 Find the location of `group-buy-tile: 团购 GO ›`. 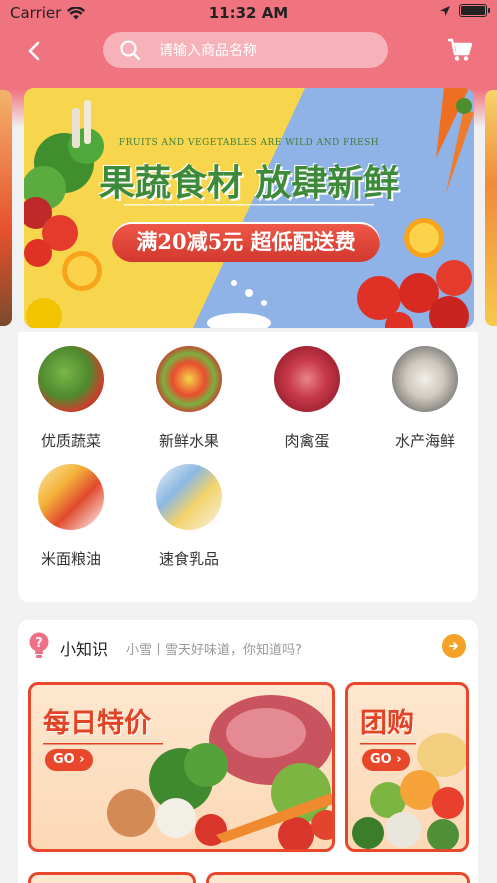

group-buy-tile: 团购 GO › is located at coordinates (407, 767).